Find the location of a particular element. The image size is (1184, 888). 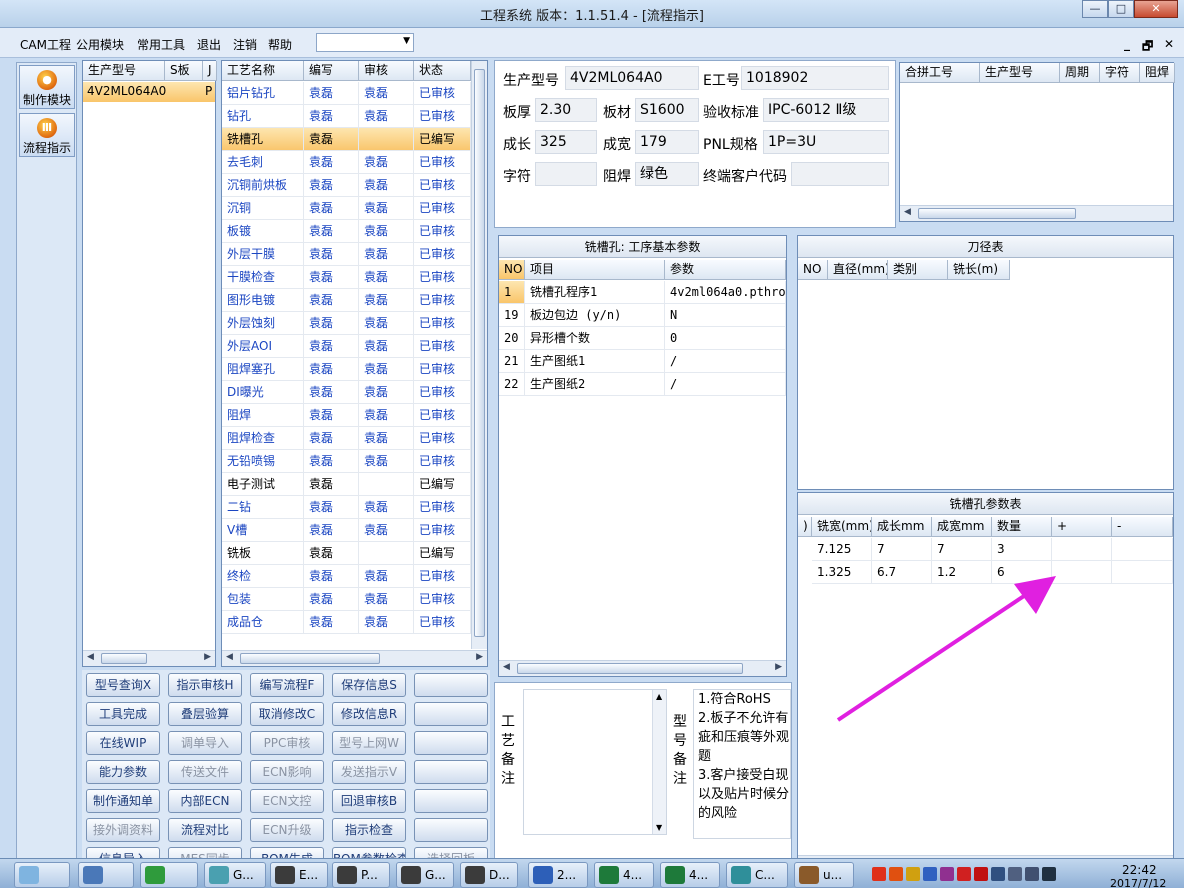

action-button: 指示审核H is located at coordinates (205, 685).